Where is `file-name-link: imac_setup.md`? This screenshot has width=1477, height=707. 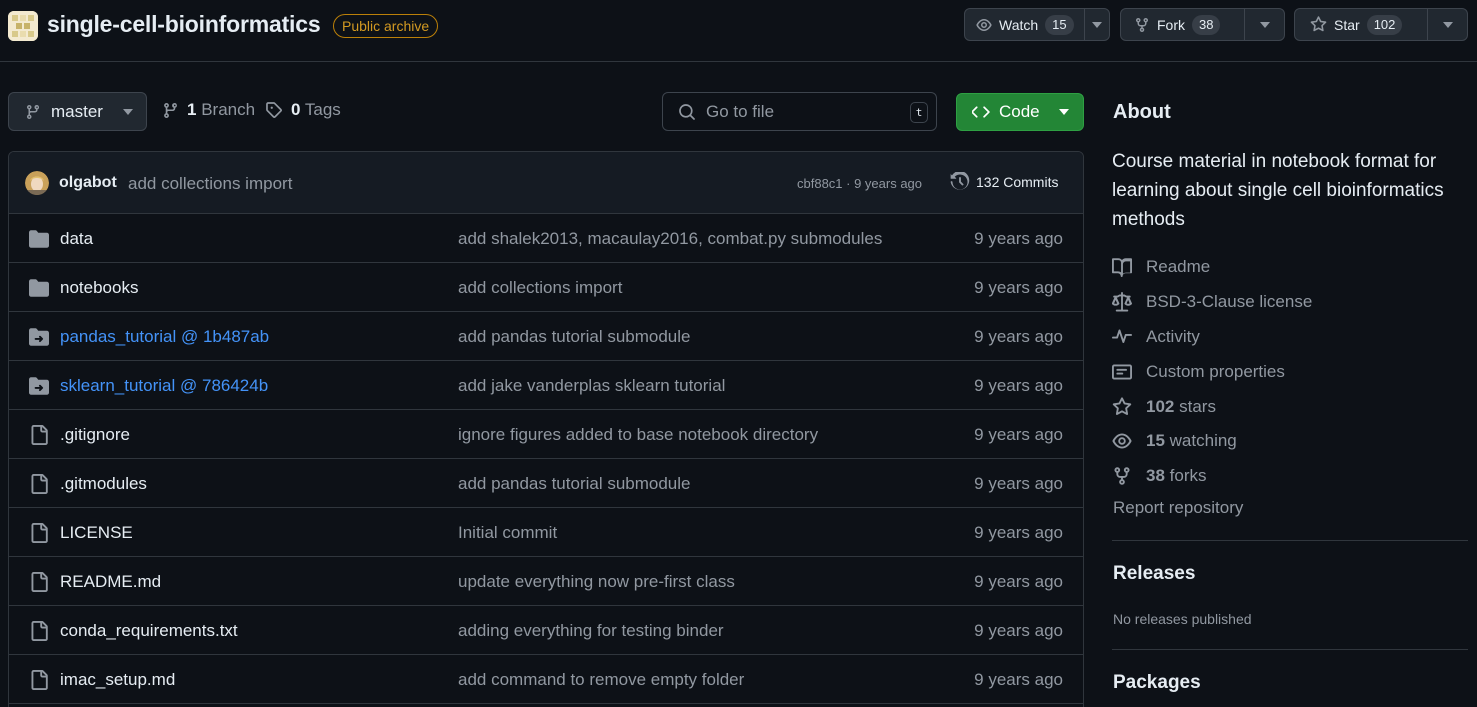 file-name-link: imac_setup.md is located at coordinates (117, 680).